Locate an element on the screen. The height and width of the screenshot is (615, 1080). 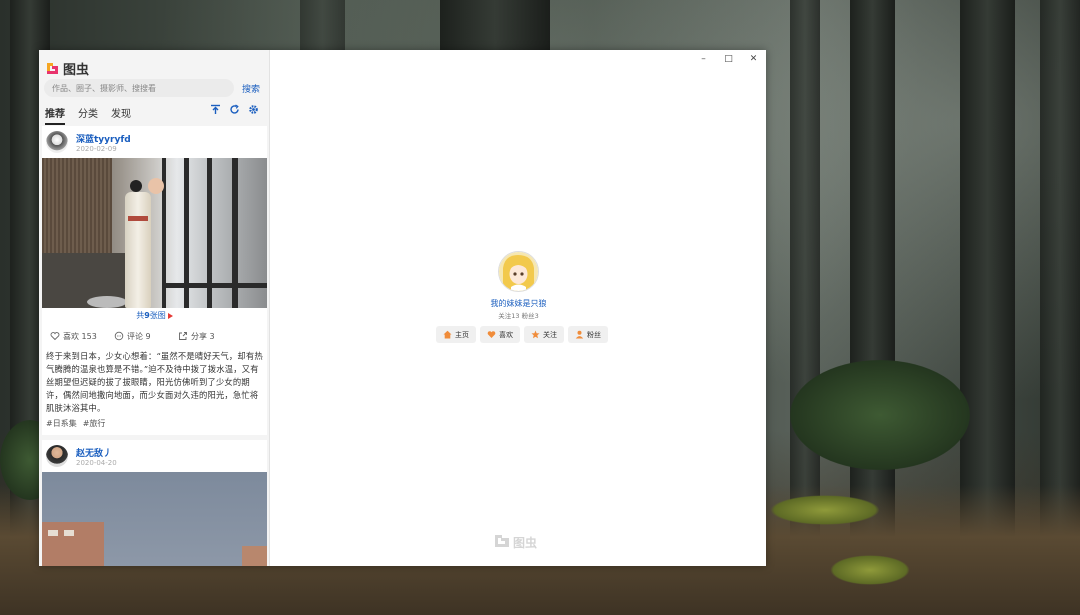
close-button: ✕ is located at coordinates (753, 59).